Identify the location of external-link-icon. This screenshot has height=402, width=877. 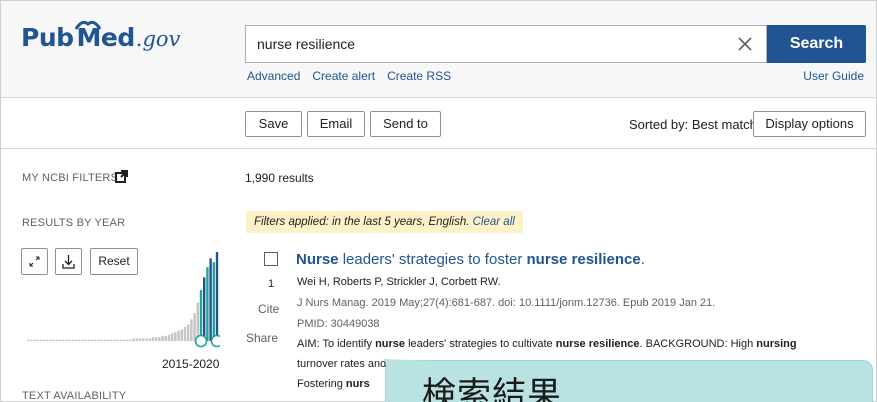
(121, 176).